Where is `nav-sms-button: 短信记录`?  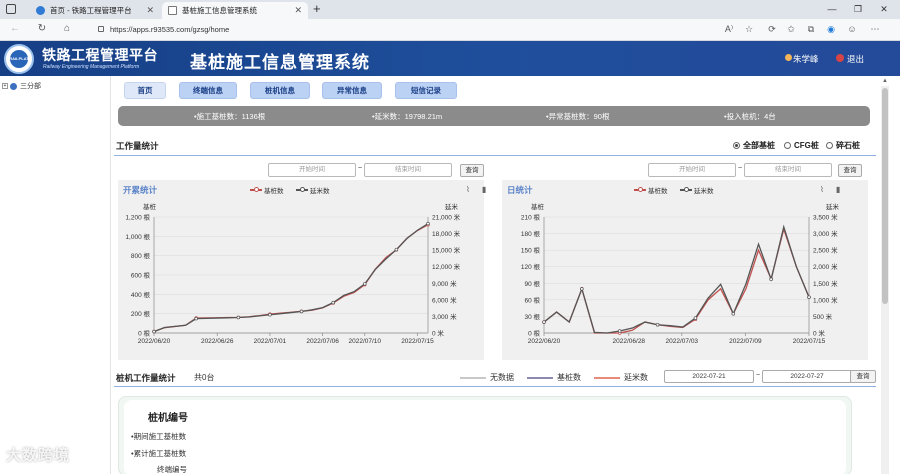 nav-sms-button: 短信记录 is located at coordinates (426, 90).